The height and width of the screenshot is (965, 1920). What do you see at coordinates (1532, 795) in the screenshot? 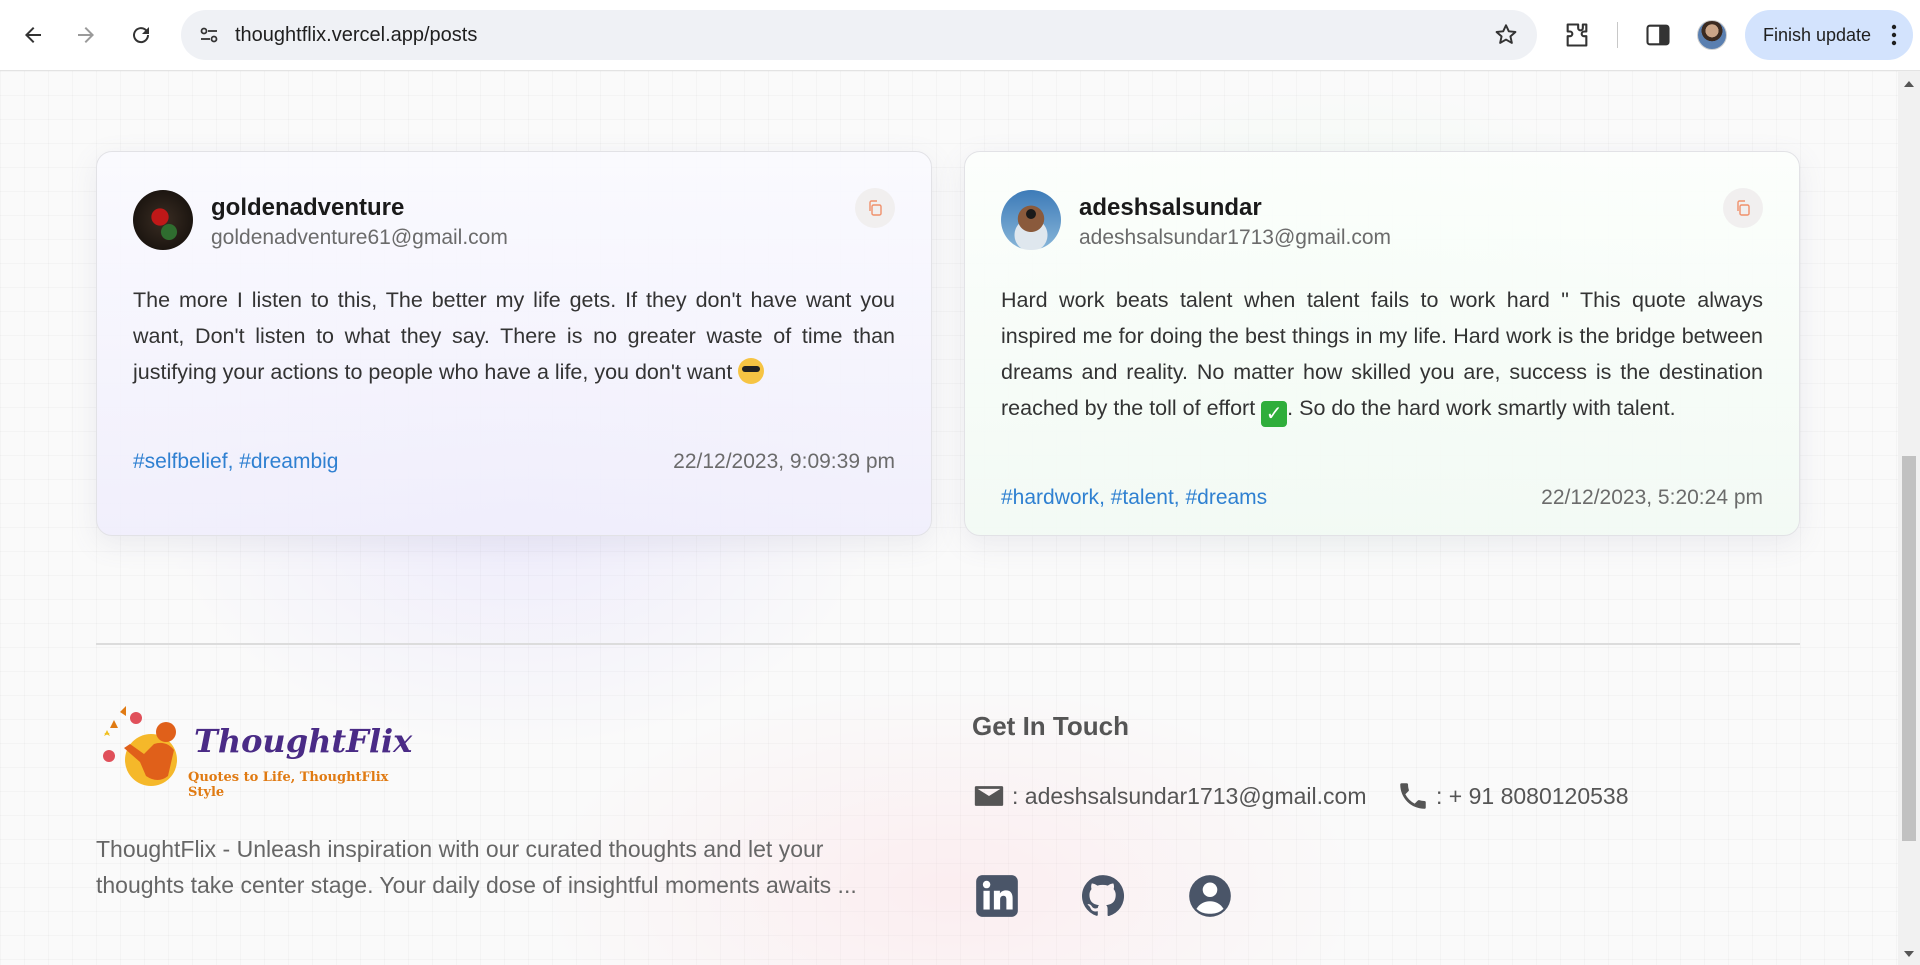
I see `contact-phone-text: : + 91 8080120538` at bounding box center [1532, 795].